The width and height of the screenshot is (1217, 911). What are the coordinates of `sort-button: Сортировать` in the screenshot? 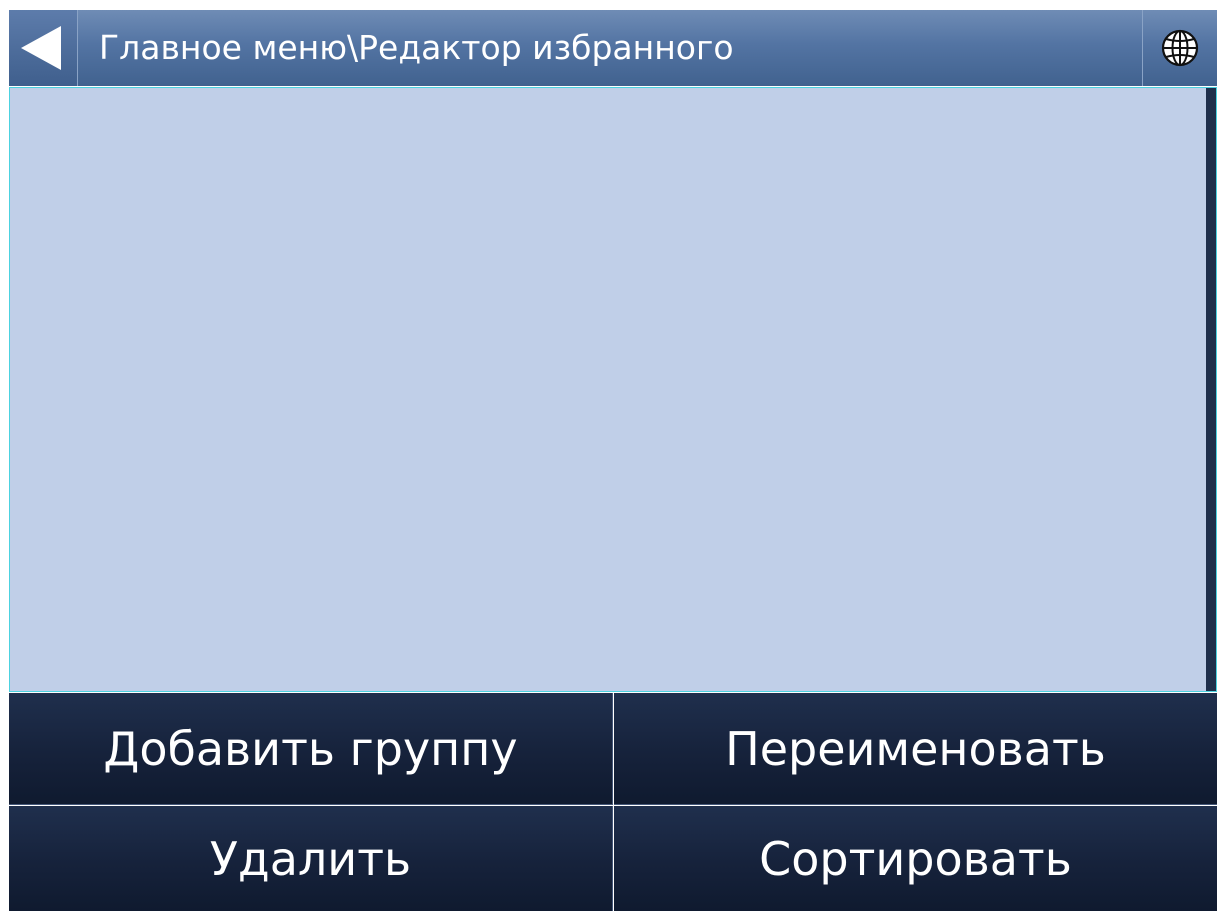 It's located at (915, 858).